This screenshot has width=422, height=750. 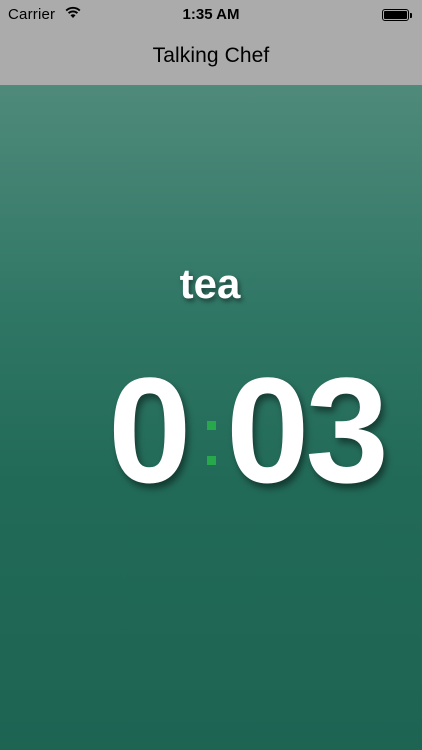 I want to click on status-bar: Carrier 1:35 AM, so click(x=211, y=15).